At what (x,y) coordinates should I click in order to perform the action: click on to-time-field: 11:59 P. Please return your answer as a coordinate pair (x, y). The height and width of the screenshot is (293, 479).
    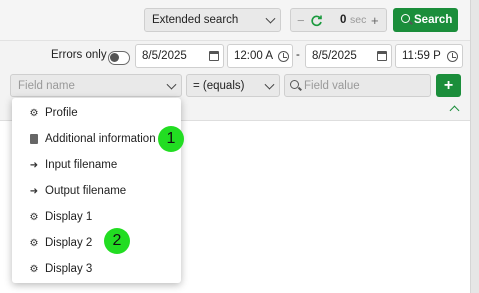
    Looking at the image, I should click on (429, 56).